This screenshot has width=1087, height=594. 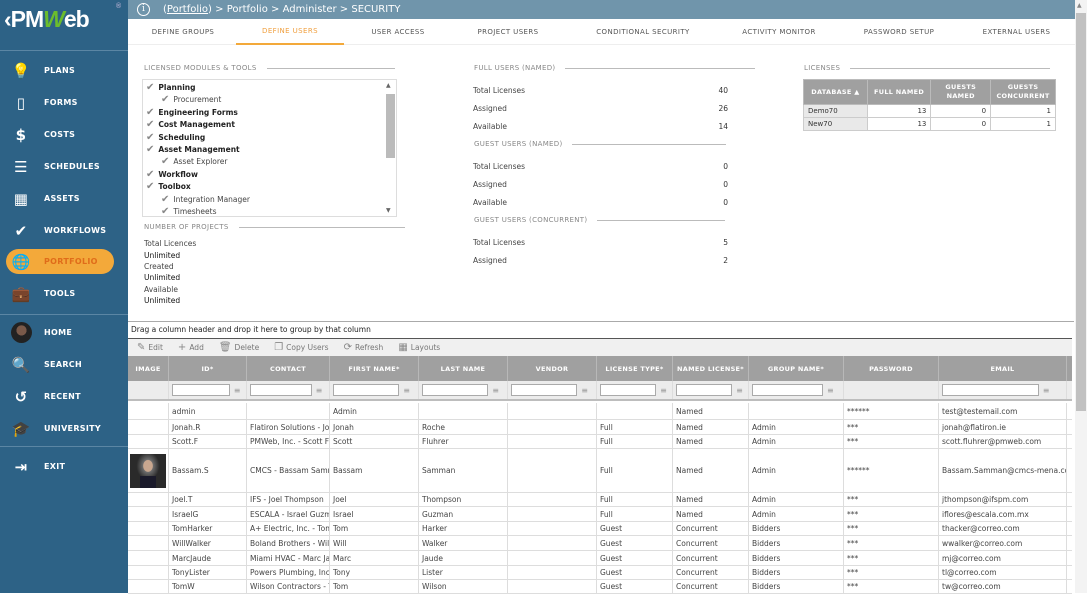 What do you see at coordinates (239, 347) in the screenshot?
I see `delete-button: 🗑 Delete` at bounding box center [239, 347].